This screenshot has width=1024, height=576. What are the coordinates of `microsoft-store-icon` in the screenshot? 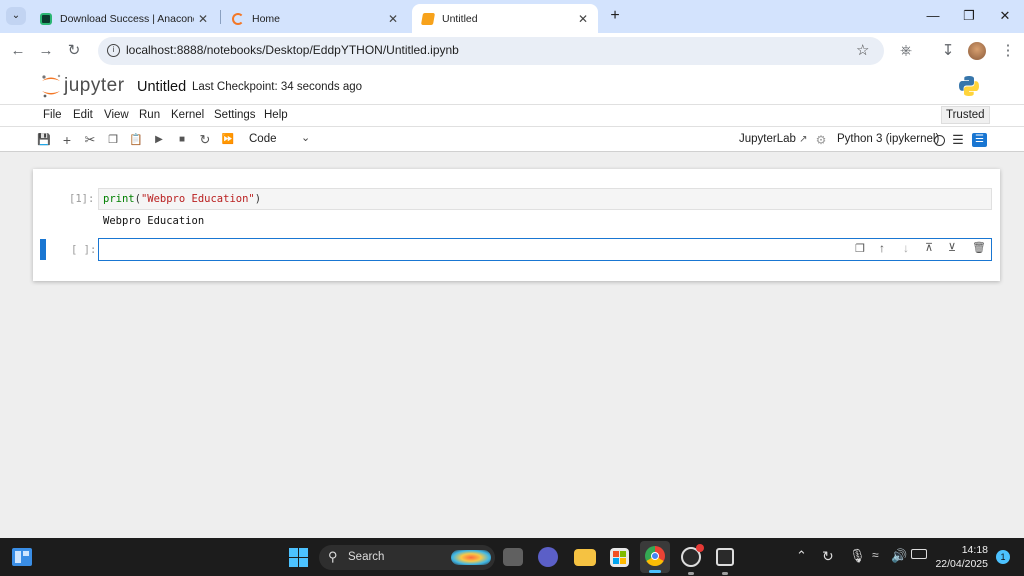 It's located at (619, 557).